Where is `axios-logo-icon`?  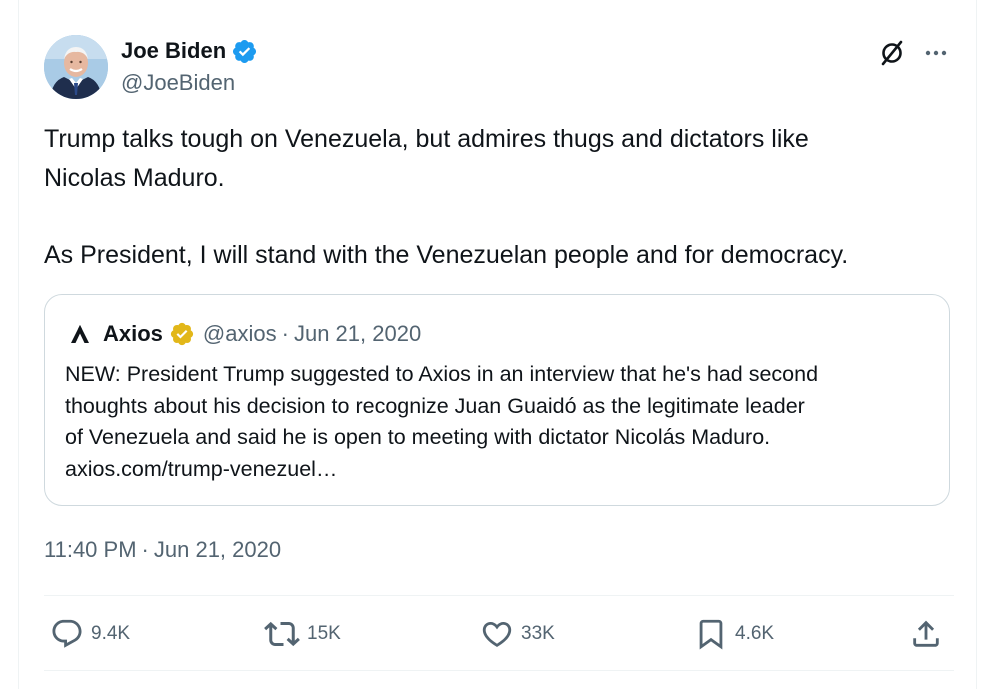
axios-logo-icon is located at coordinates (80, 334).